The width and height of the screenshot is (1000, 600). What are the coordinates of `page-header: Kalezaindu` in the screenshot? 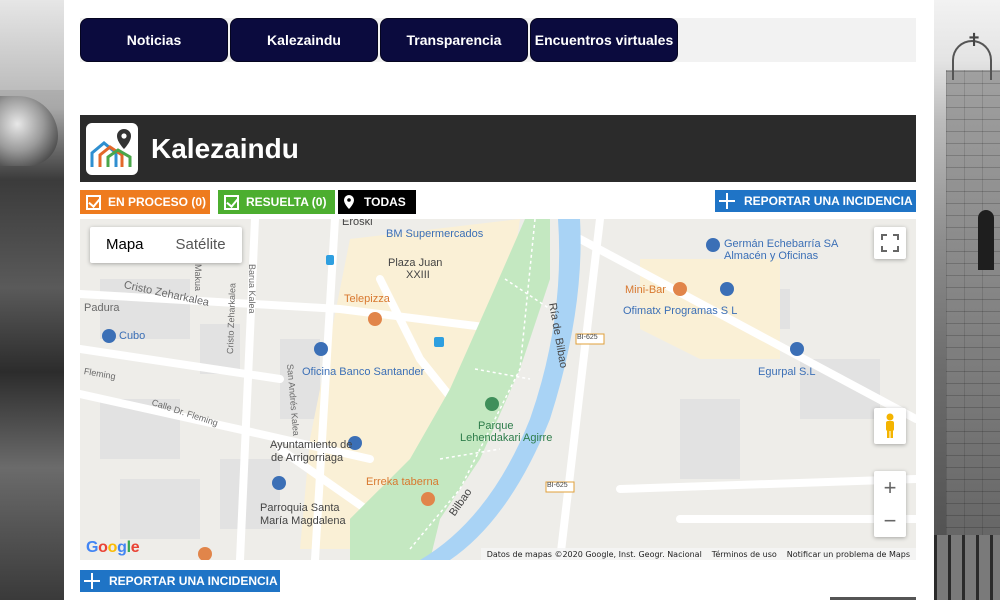 It's located at (498, 148).